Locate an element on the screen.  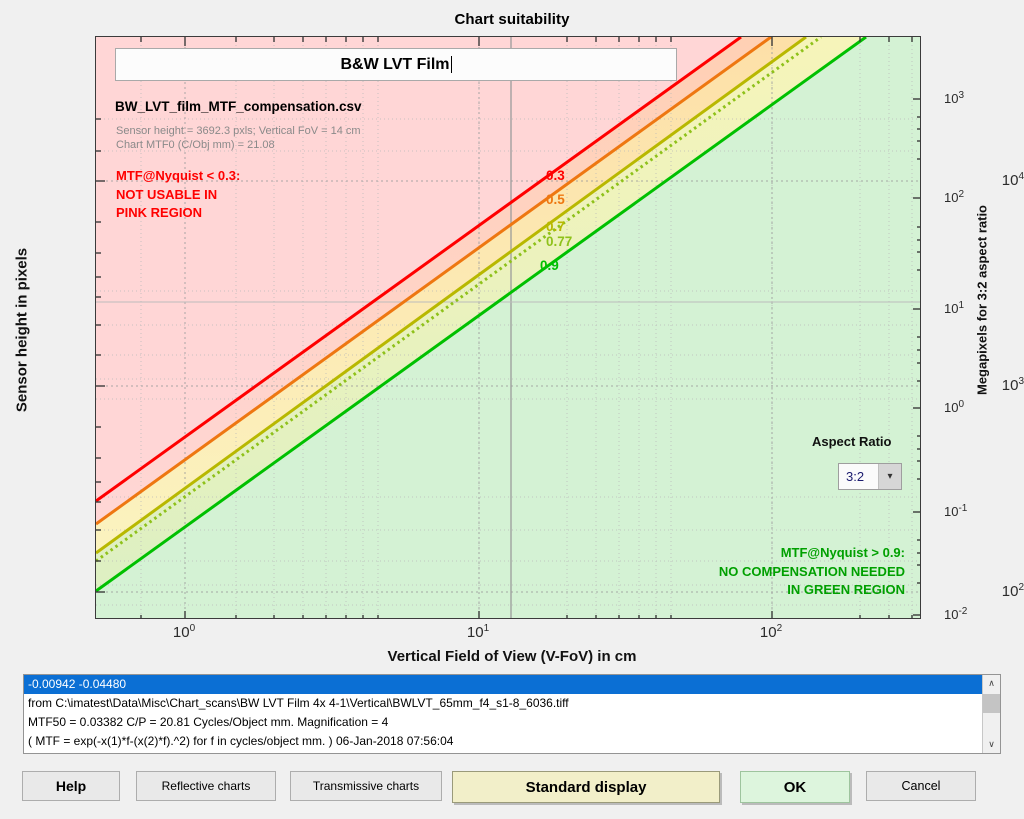
y-tick-1e2: 102 is located at coordinates (1012, 591).